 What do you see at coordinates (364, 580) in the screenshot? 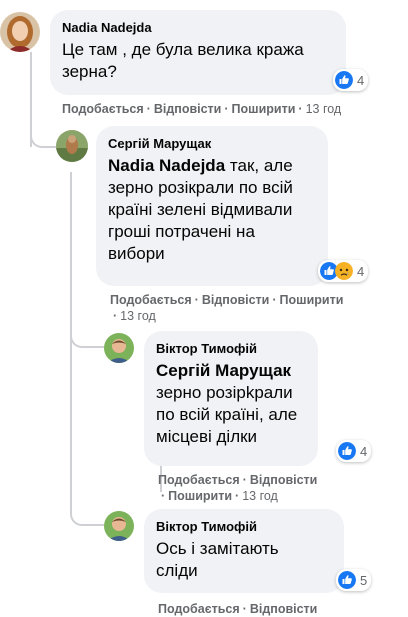
I see `reaction-count: 5` at bounding box center [364, 580].